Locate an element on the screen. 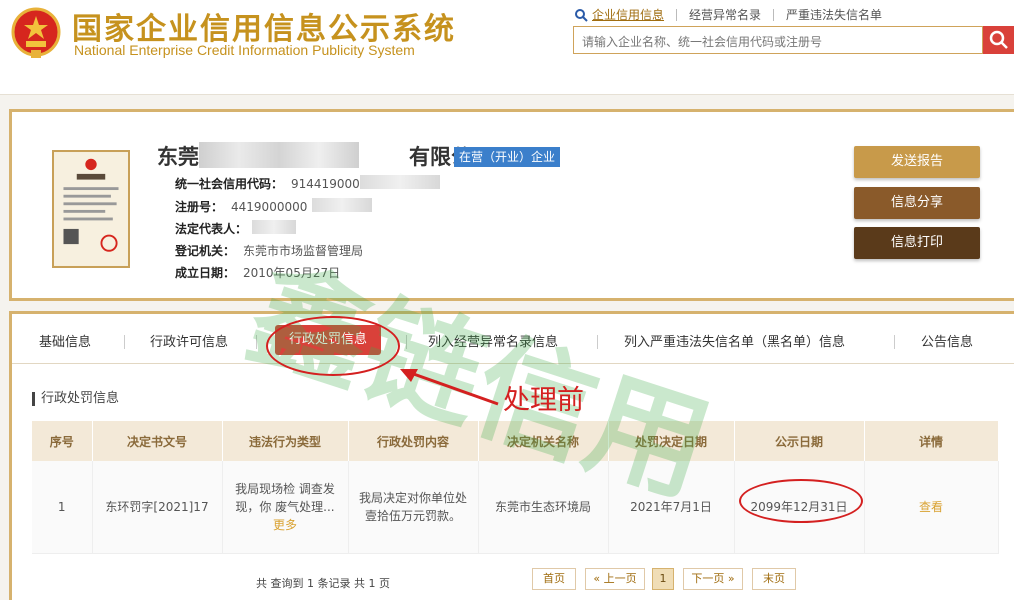 Image resolution: width=1014 pixels, height=600 pixels. col-detail: 详情 is located at coordinates (931, 441).